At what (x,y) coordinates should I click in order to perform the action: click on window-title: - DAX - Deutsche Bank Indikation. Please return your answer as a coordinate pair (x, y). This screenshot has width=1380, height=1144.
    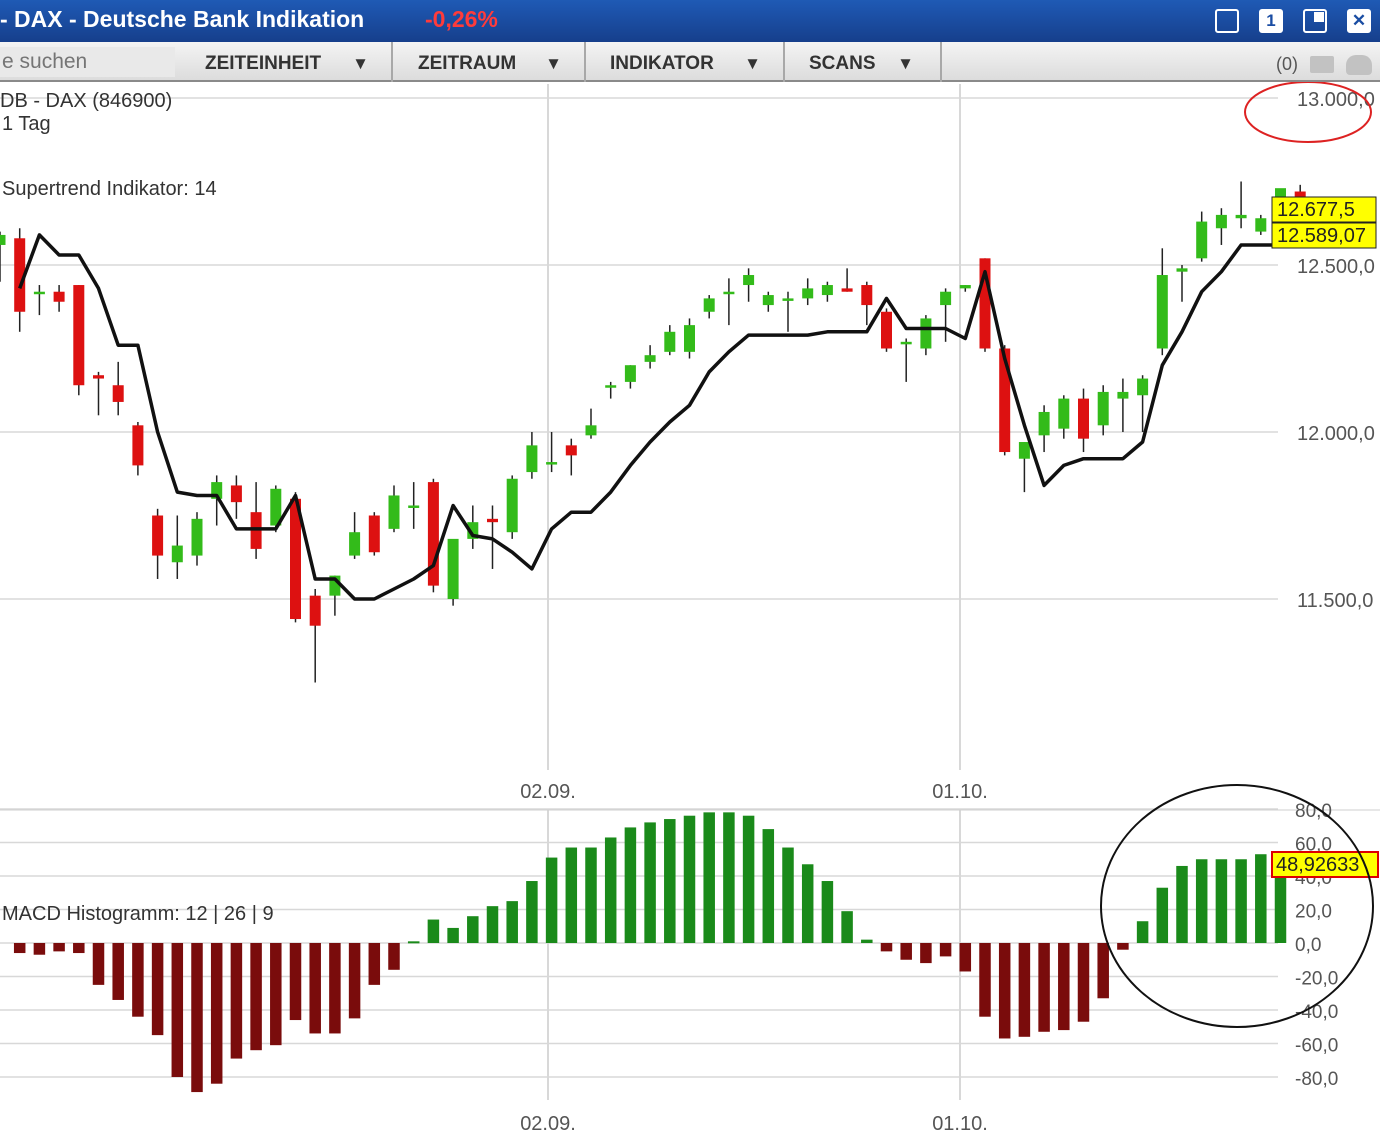
    Looking at the image, I should click on (182, 19).